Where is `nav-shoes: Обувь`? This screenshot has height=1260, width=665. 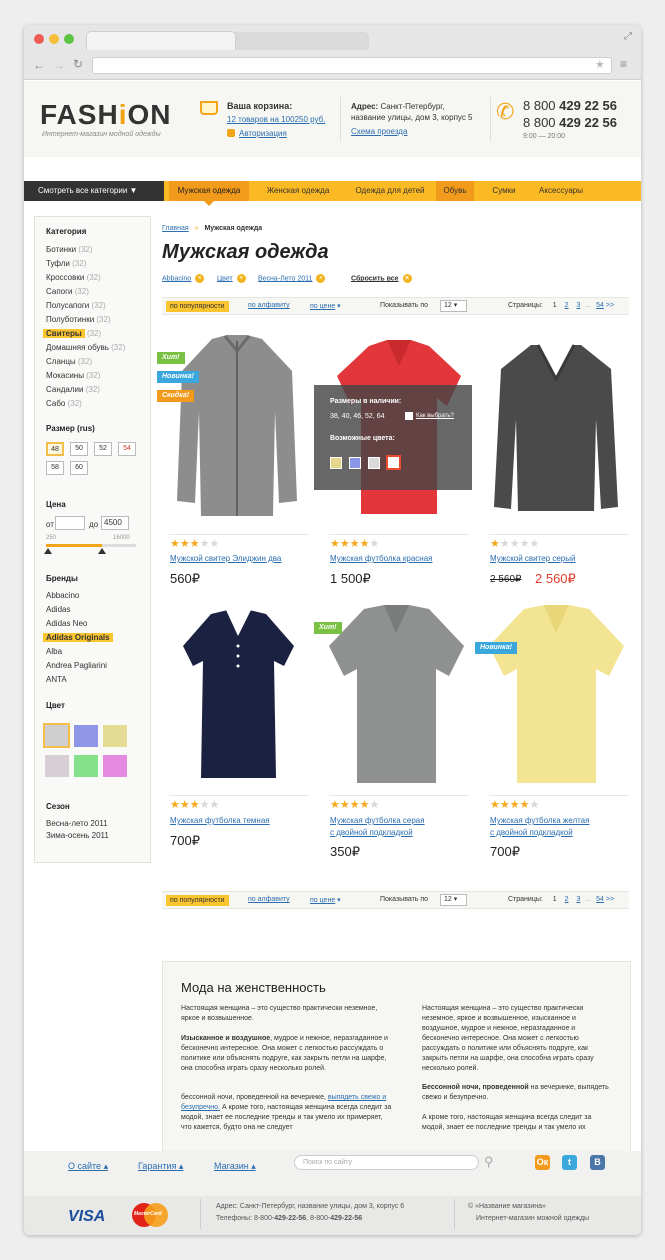
nav-shoes: Обувь is located at coordinates (455, 191).